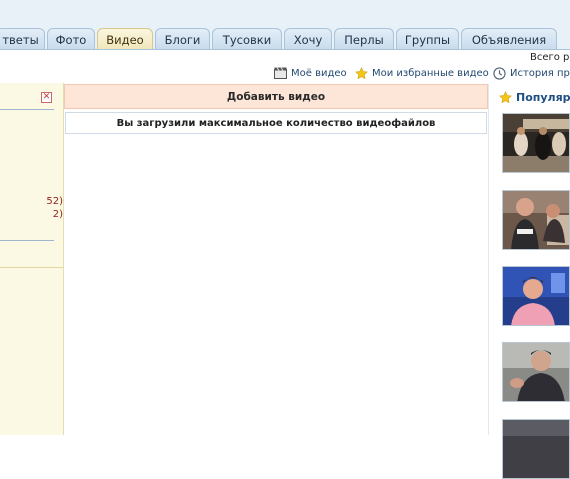 Image resolution: width=570 pixels, height=479 pixels. I want to click on clock-icon, so click(499, 73).